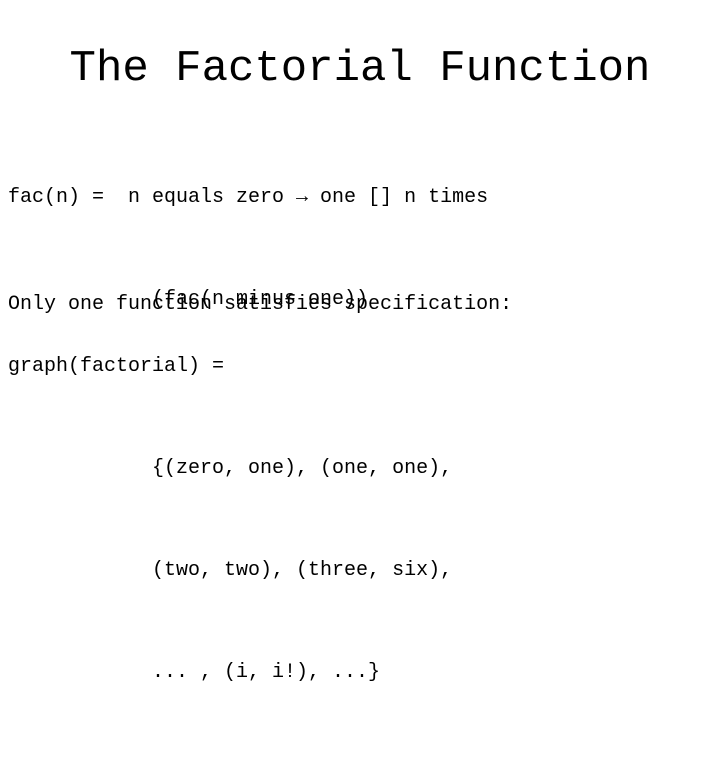  Describe the element at coordinates (230, 570) in the screenshot. I see `graph-line-3: (two, two), (three, six),` at that location.